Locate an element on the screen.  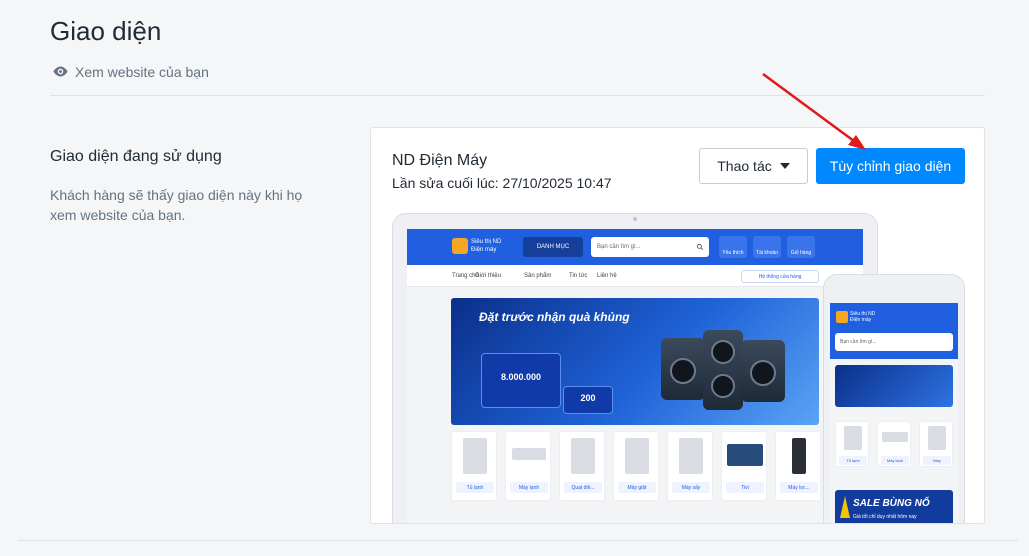
hero-banner: Đặt trước nhận quà khủng 8.000.000 200 is located at coordinates (635, 361).